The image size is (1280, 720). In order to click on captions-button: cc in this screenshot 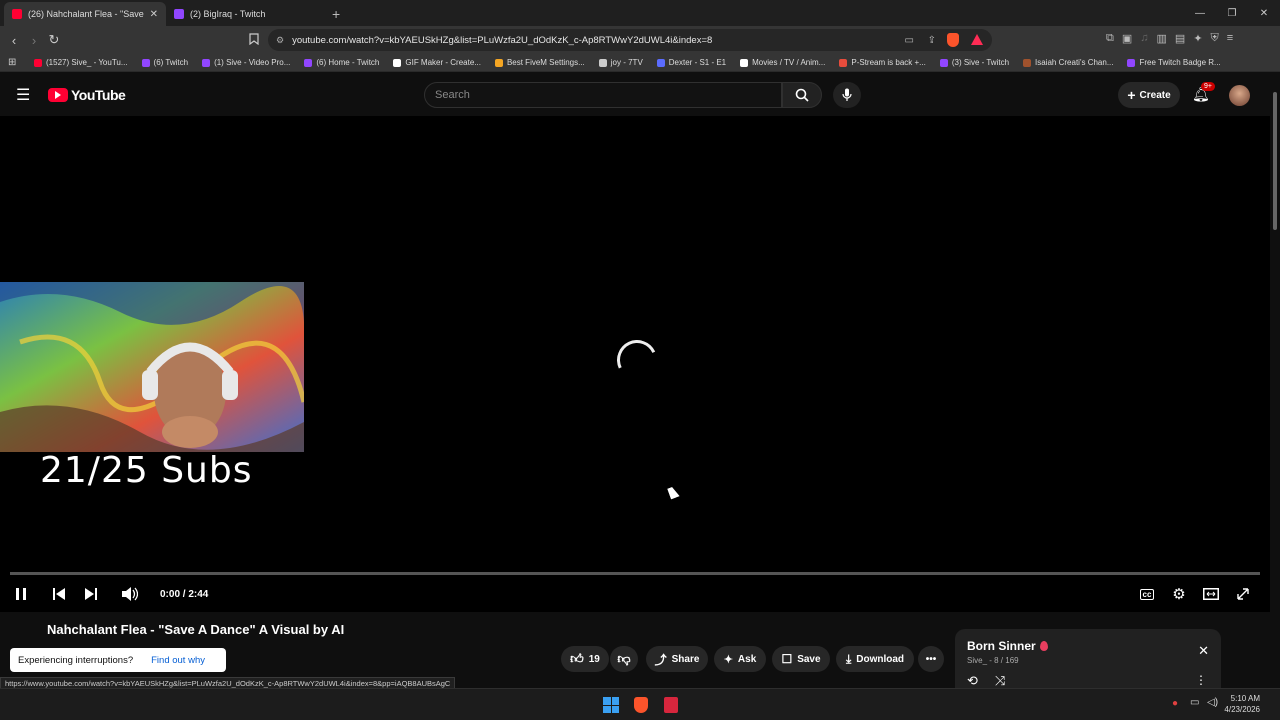, I will do `click(1147, 594)`.